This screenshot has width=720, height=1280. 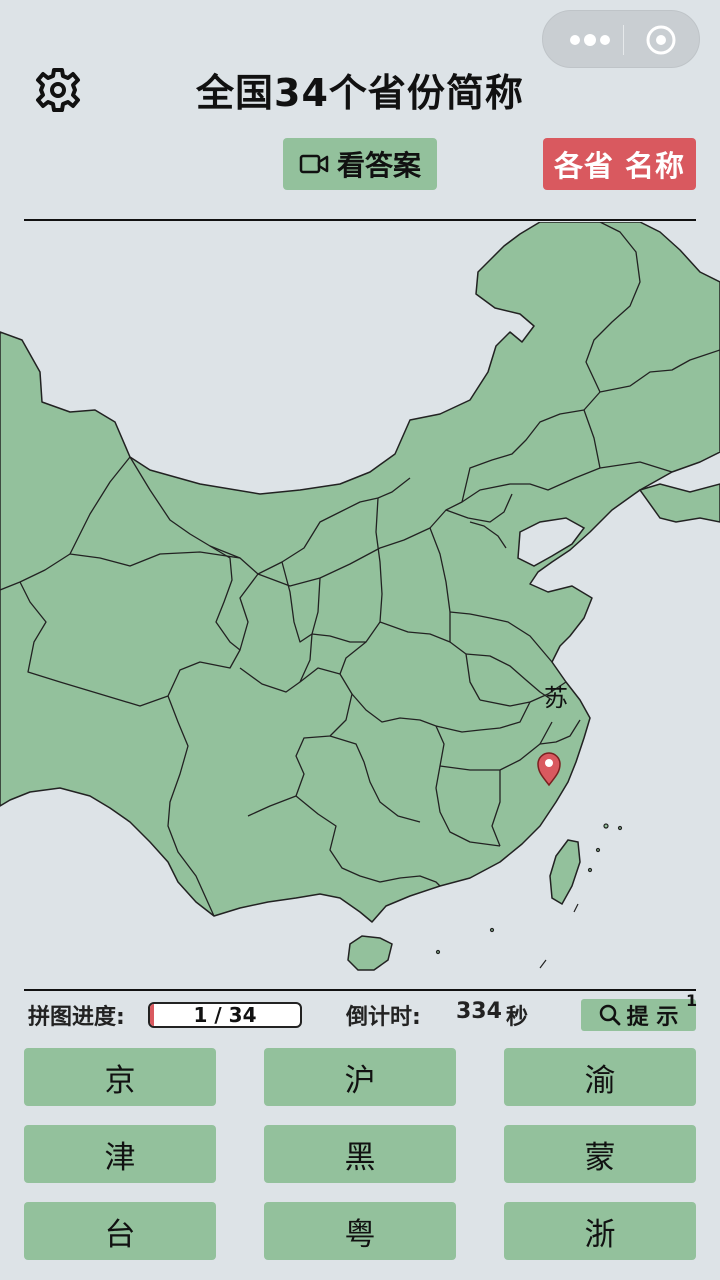 What do you see at coordinates (610, 1015) in the screenshot?
I see `search-icon` at bounding box center [610, 1015].